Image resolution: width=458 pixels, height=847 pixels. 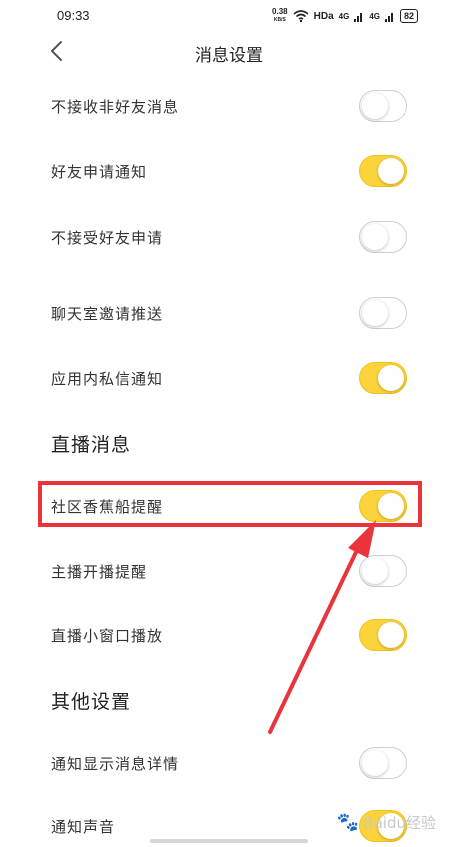 I want to click on battery-indicator: 82, so click(x=408, y=16).